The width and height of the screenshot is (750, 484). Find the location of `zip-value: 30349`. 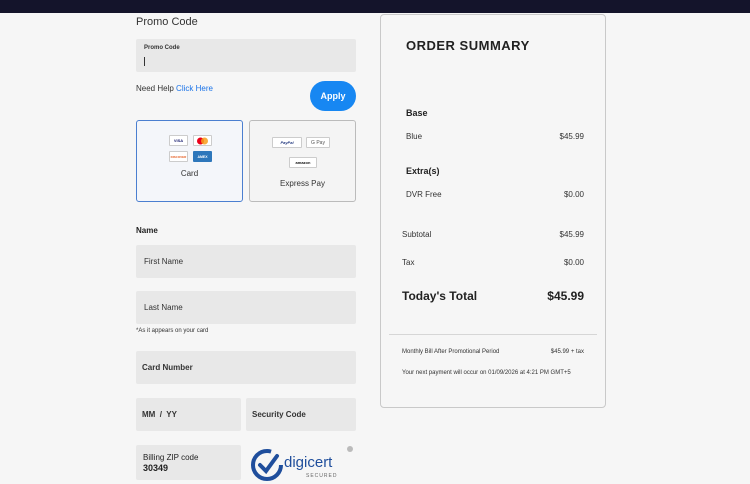

zip-value: 30349 is located at coordinates (156, 468).